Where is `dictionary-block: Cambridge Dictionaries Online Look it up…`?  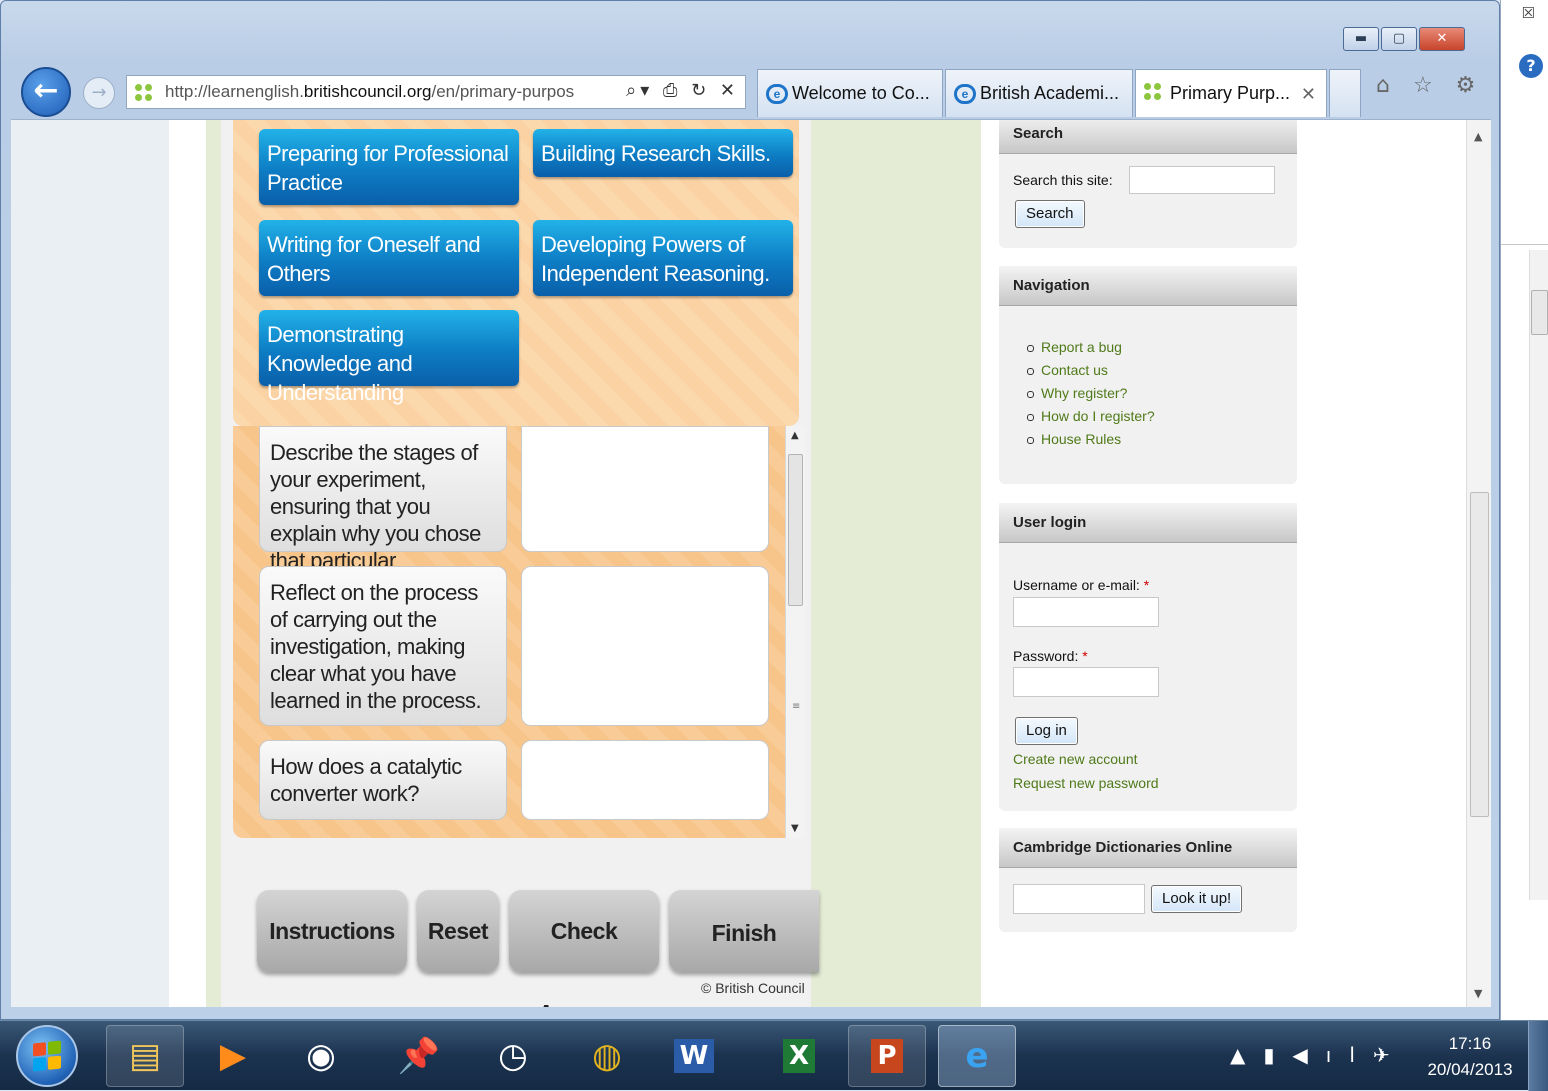
dictionary-block: Cambridge Dictionaries Online Look it up… is located at coordinates (1148, 880).